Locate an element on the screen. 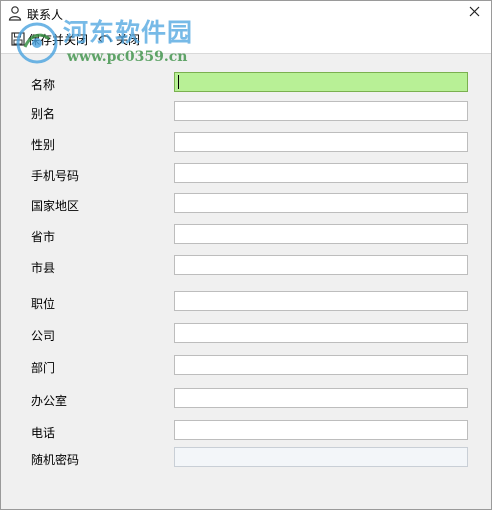 The height and width of the screenshot is (510, 492). gender-input is located at coordinates (321, 142).